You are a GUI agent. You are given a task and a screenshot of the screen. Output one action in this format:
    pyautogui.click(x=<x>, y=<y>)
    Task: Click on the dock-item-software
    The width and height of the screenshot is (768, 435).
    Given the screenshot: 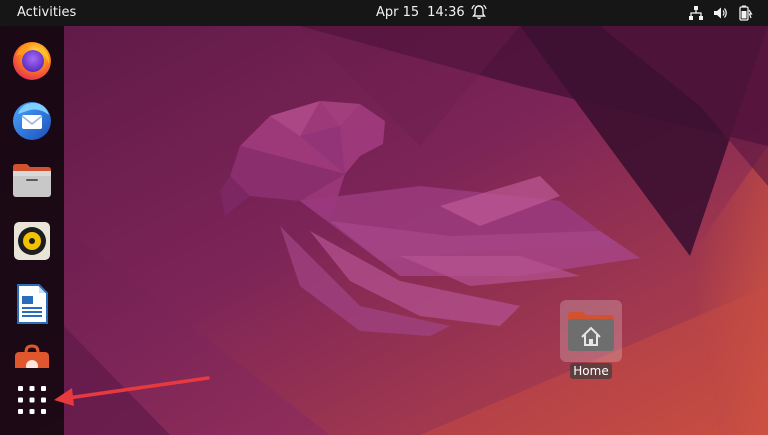 What is the action you would take?
    pyautogui.click(x=32, y=355)
    